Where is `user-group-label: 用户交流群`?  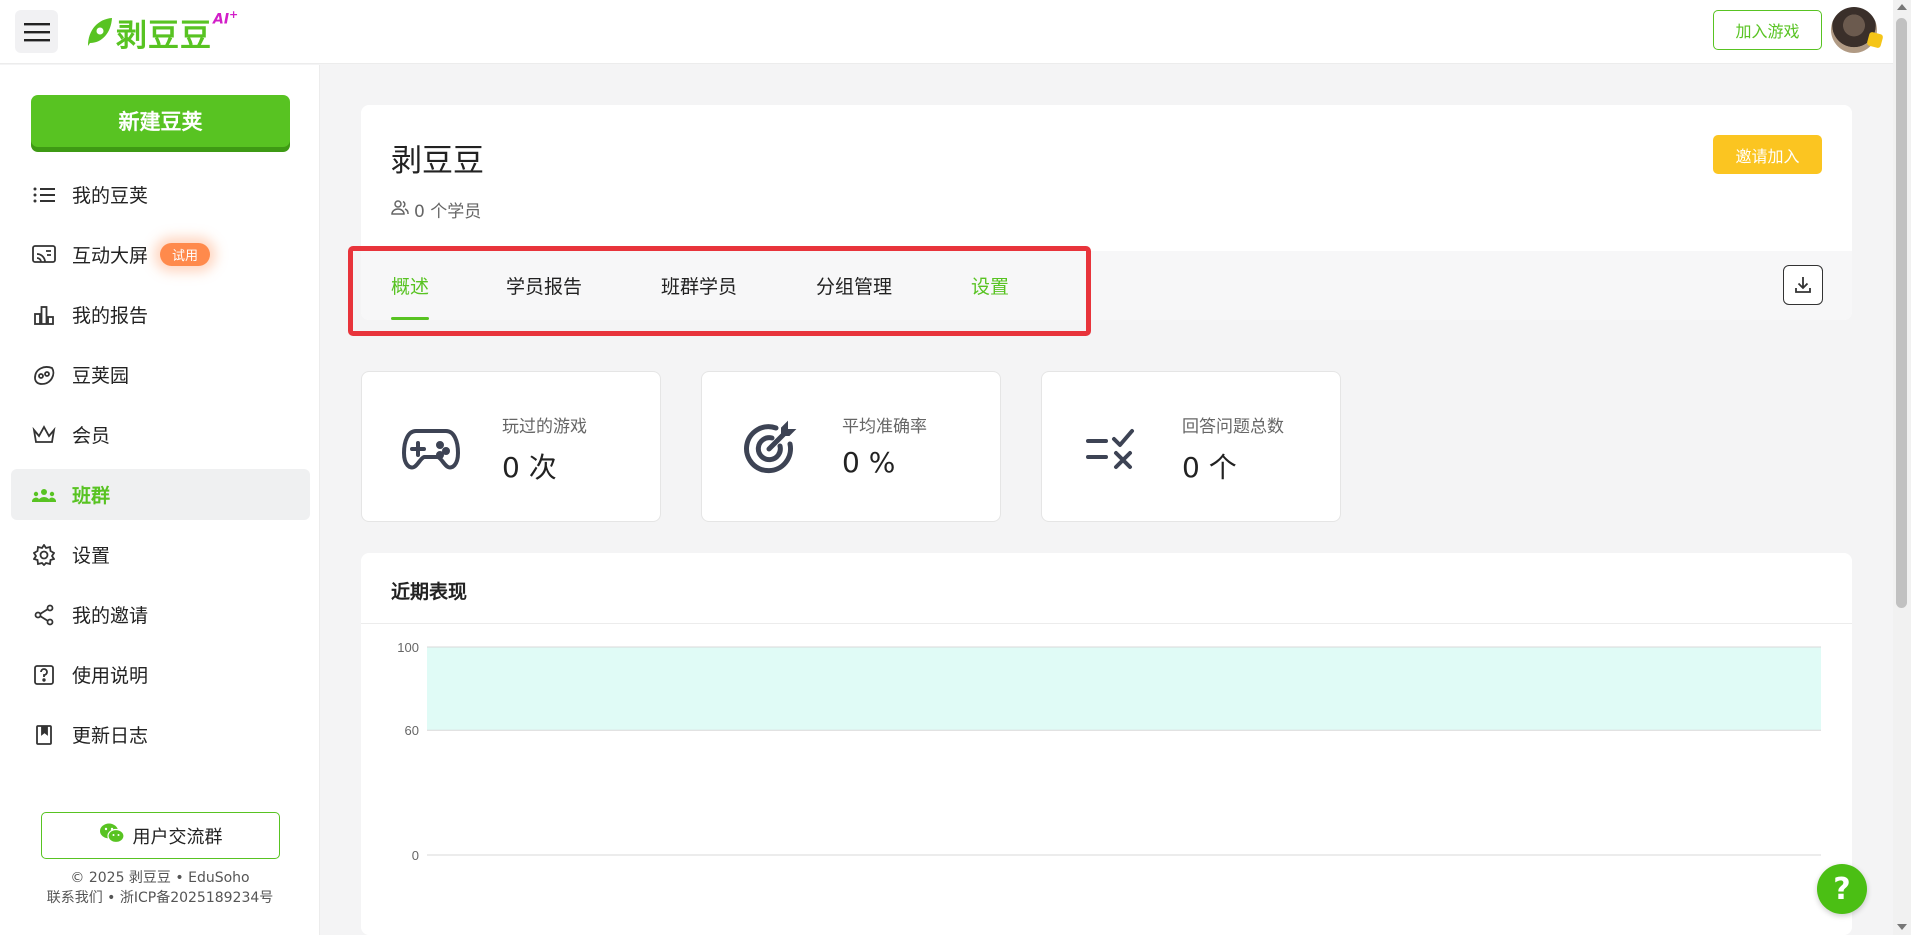 user-group-label: 用户交流群 is located at coordinates (177, 837).